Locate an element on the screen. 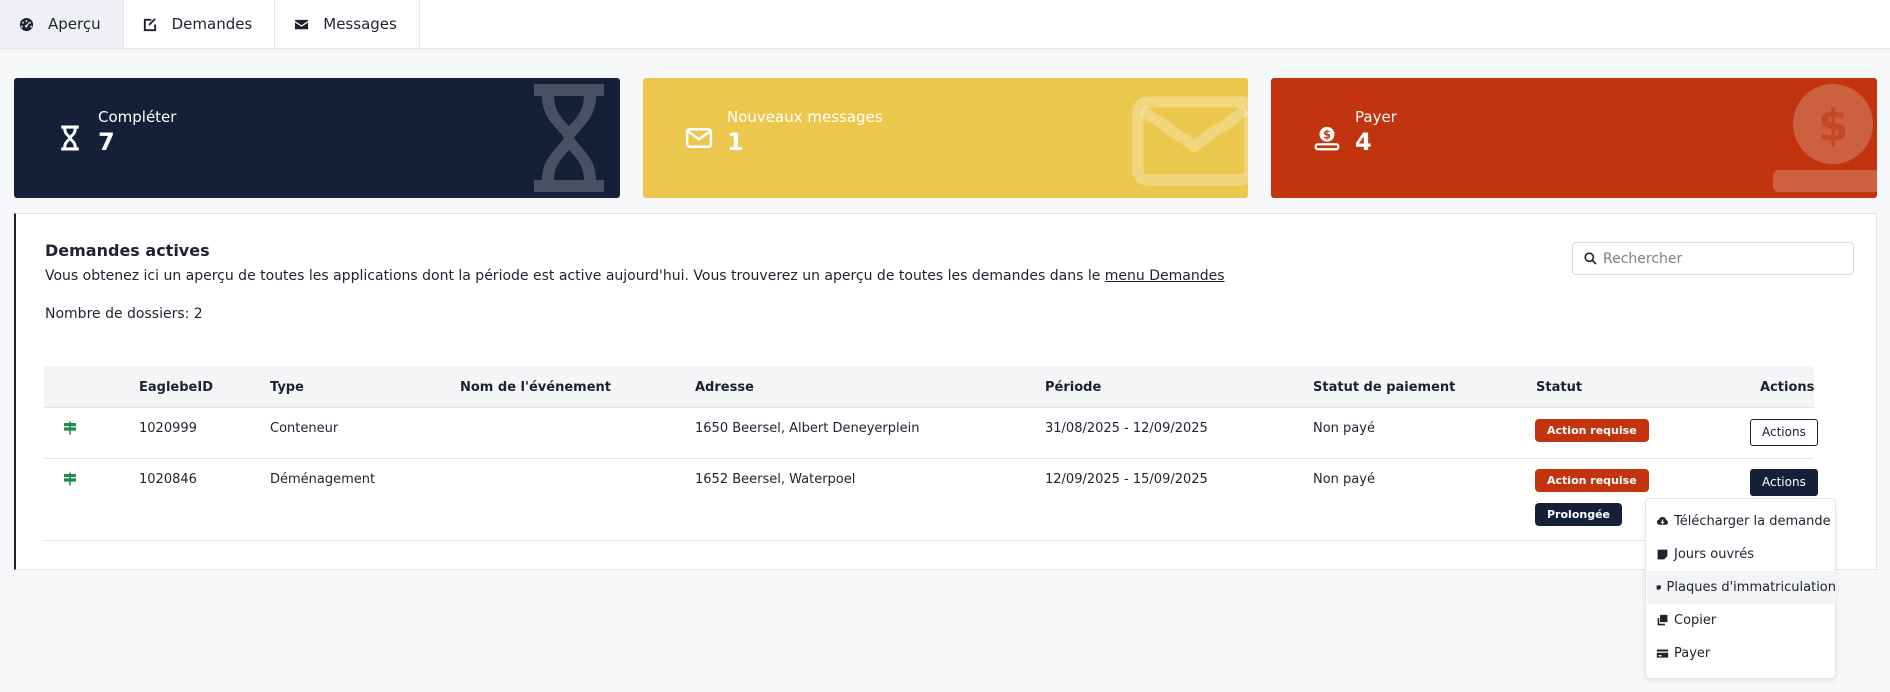  tab-messages: Messages is located at coordinates (347, 24).